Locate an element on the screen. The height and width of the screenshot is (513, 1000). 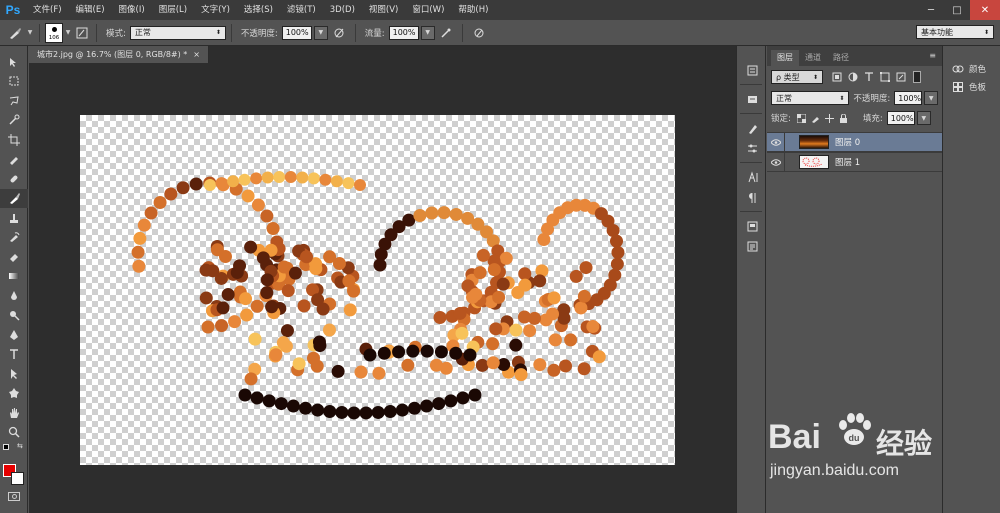
opacity-label: 不透明度: is located at coordinates (259, 33).